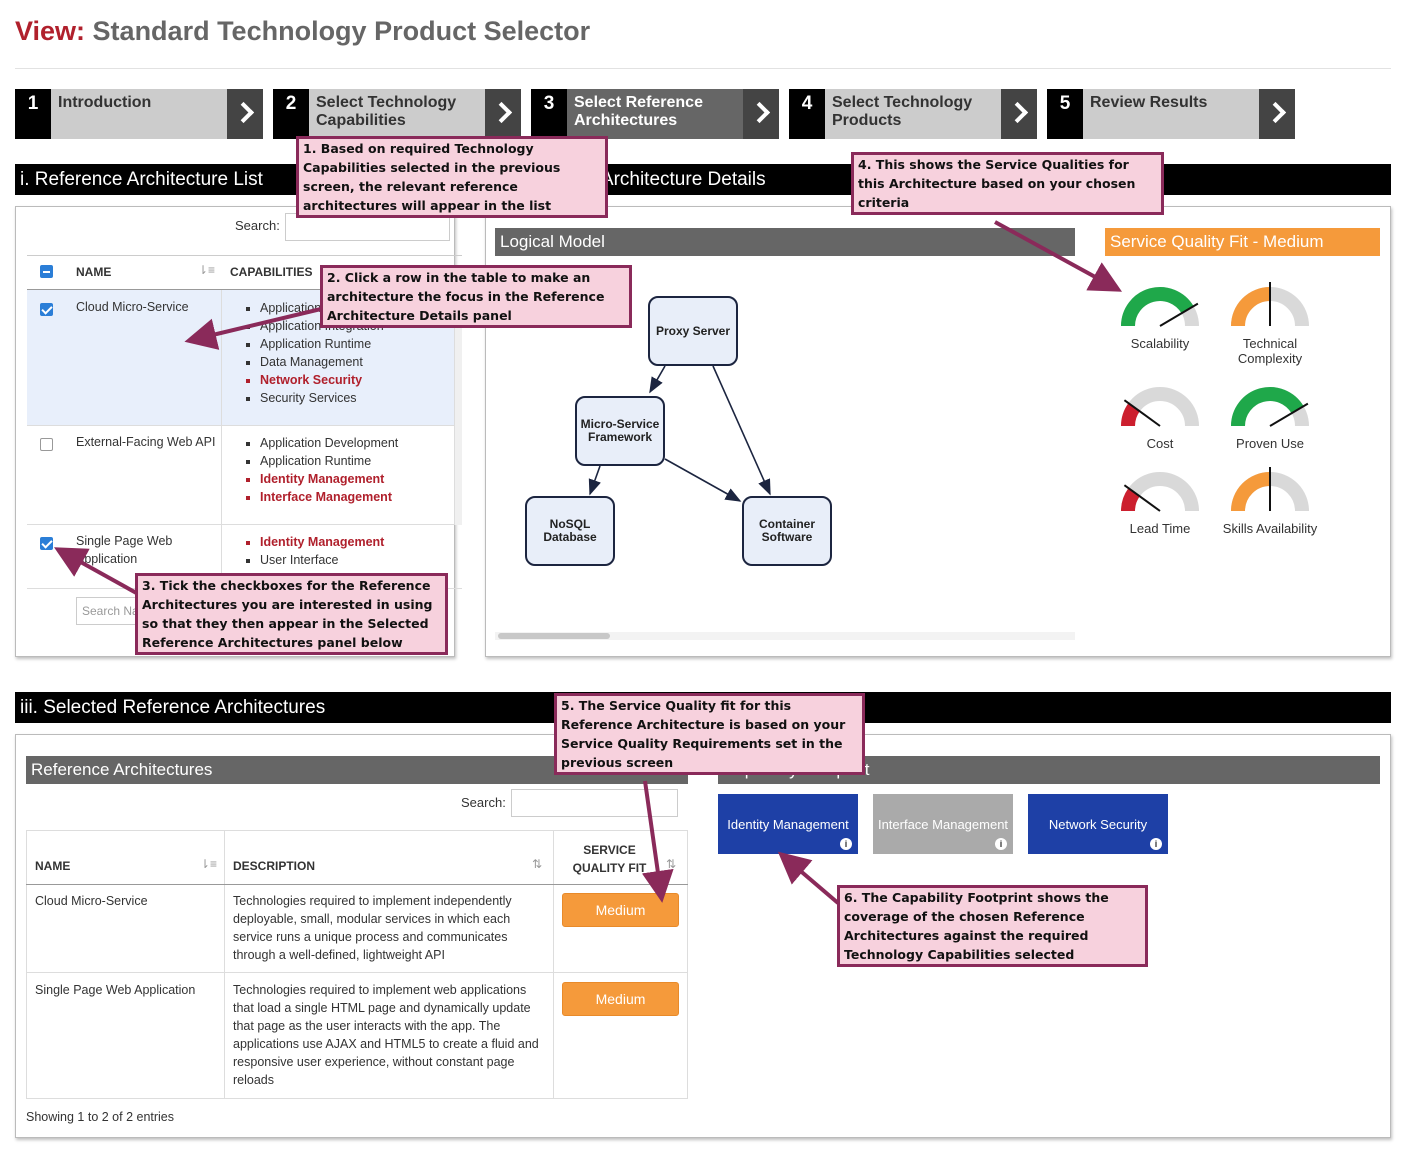 This screenshot has width=1406, height=1151. I want to click on list-section-title: i. Reference Architecture List, so click(141, 179).